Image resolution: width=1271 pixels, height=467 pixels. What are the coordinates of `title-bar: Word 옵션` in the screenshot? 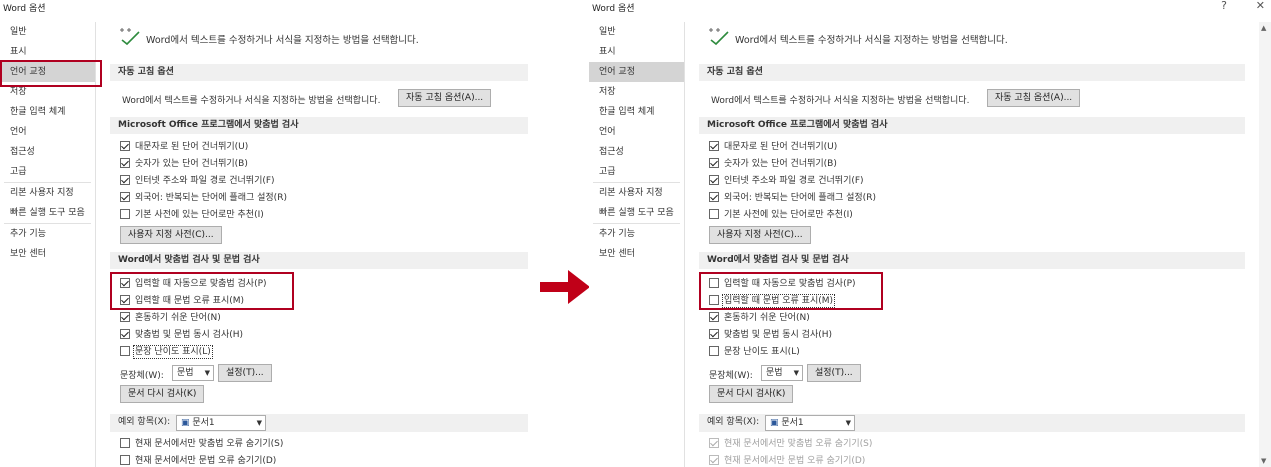 It's located at (270, 7).